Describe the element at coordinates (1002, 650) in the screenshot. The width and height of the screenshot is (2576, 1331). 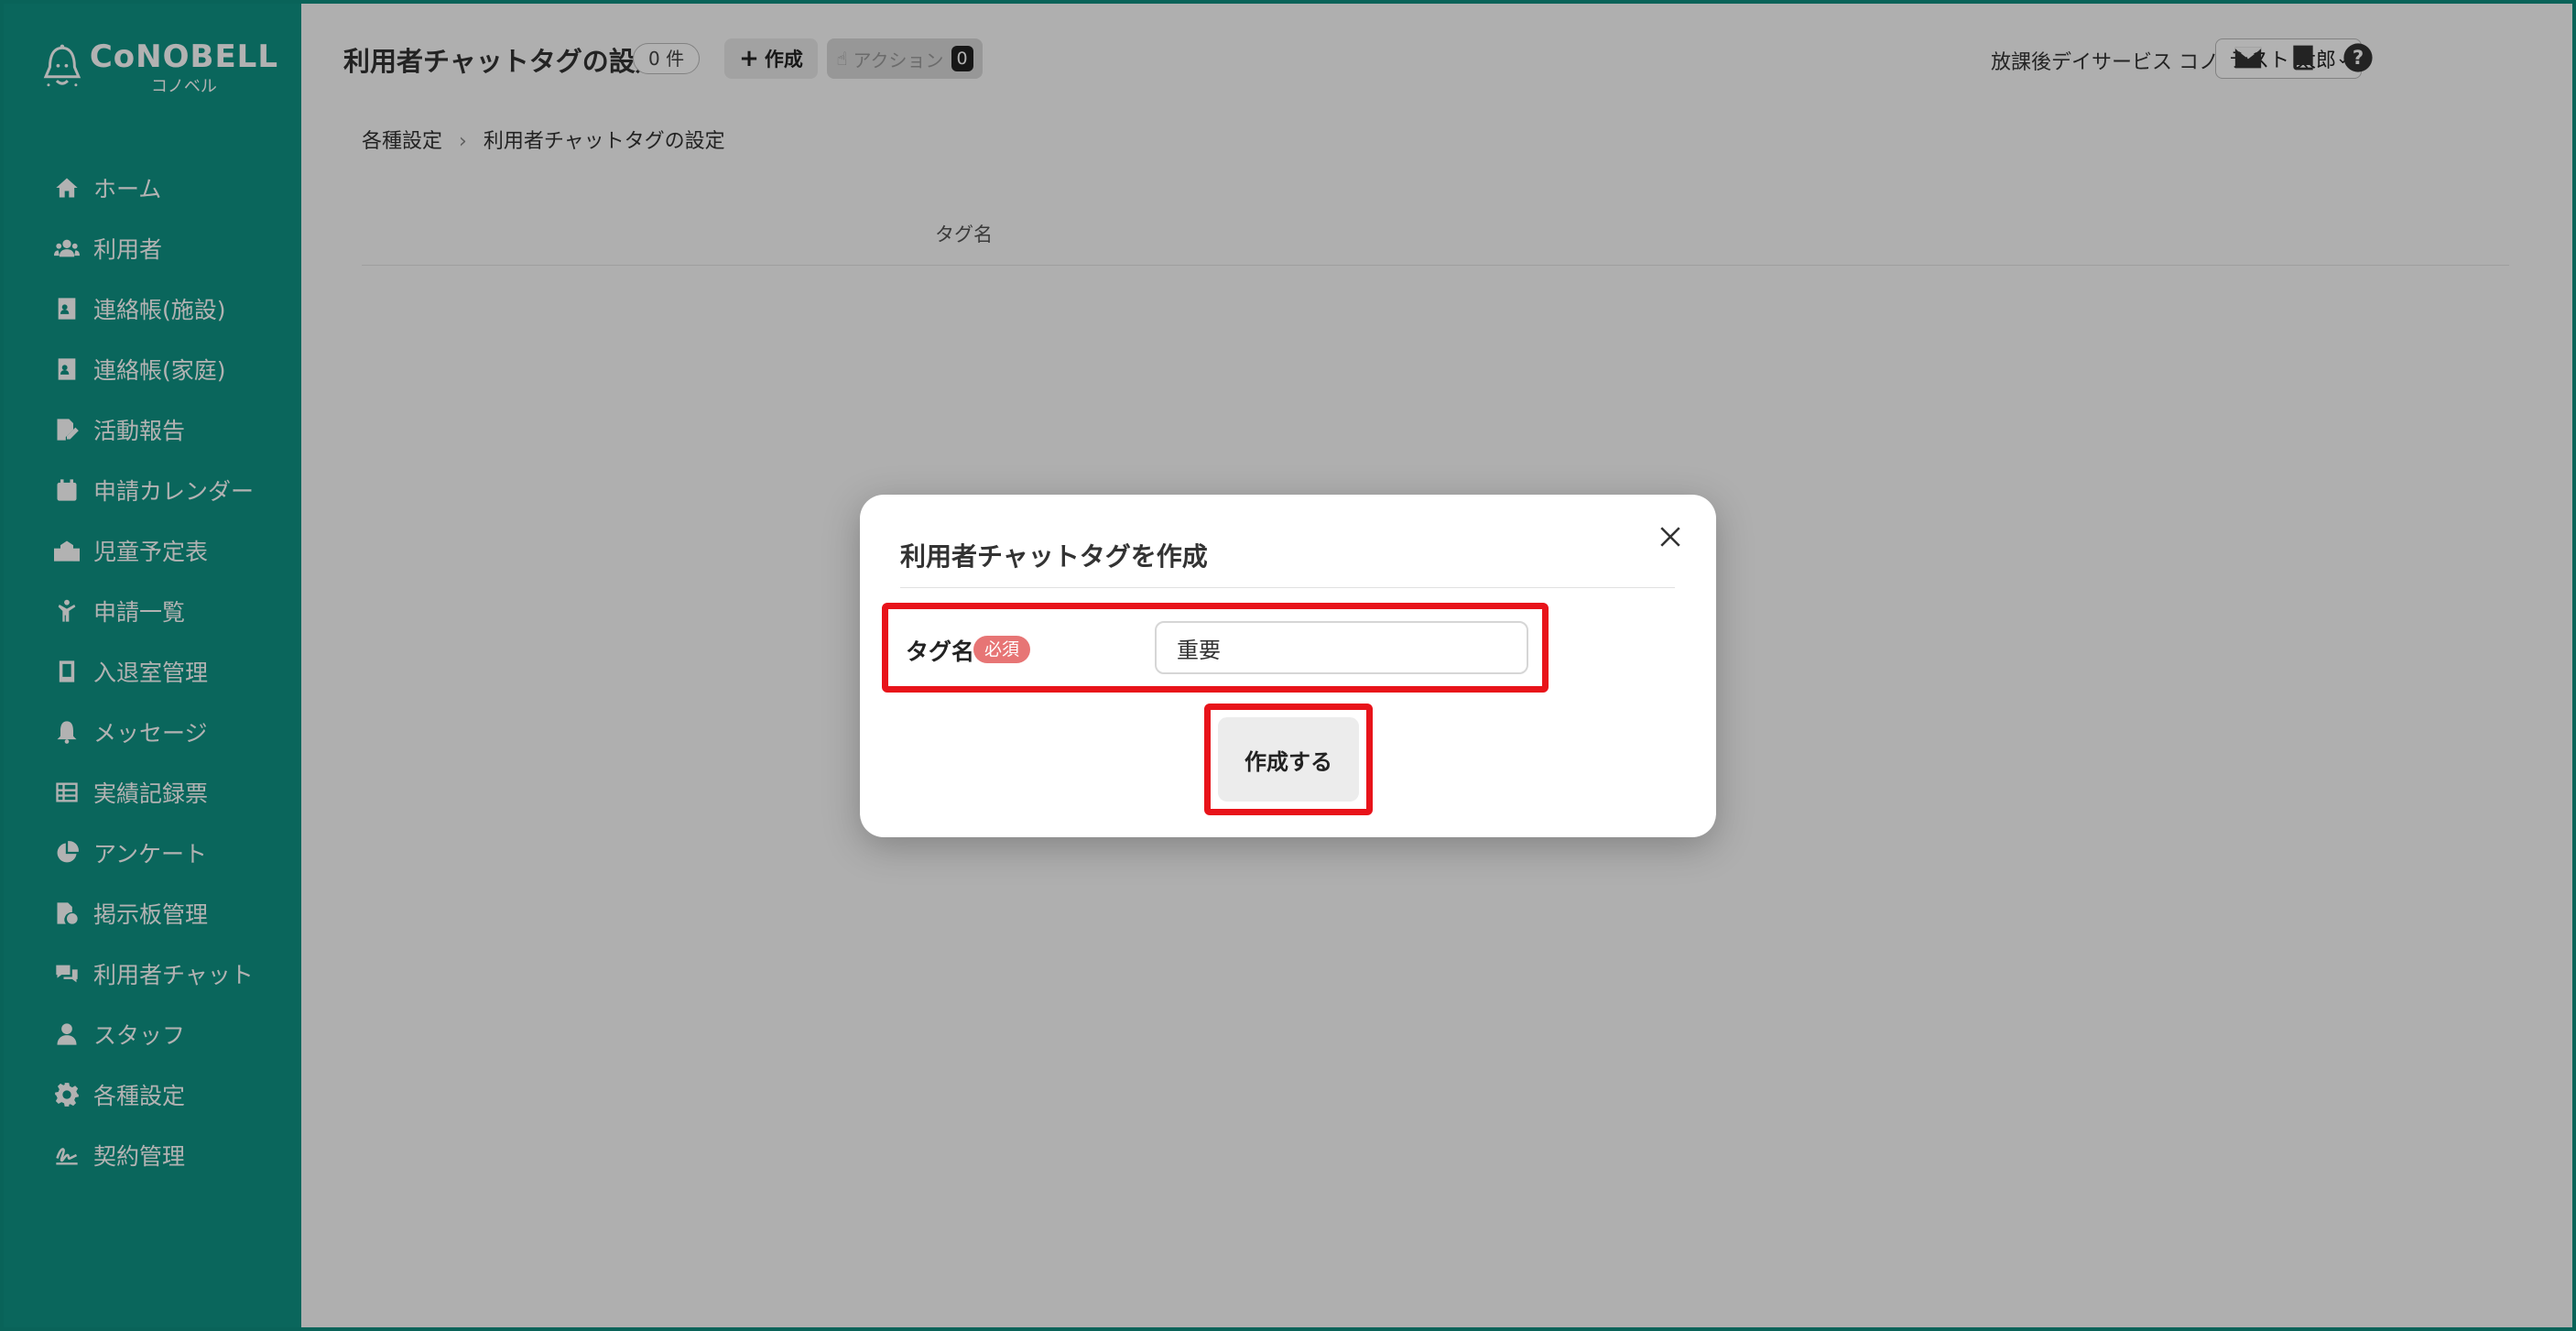
I see `required-badge: 必須` at that location.